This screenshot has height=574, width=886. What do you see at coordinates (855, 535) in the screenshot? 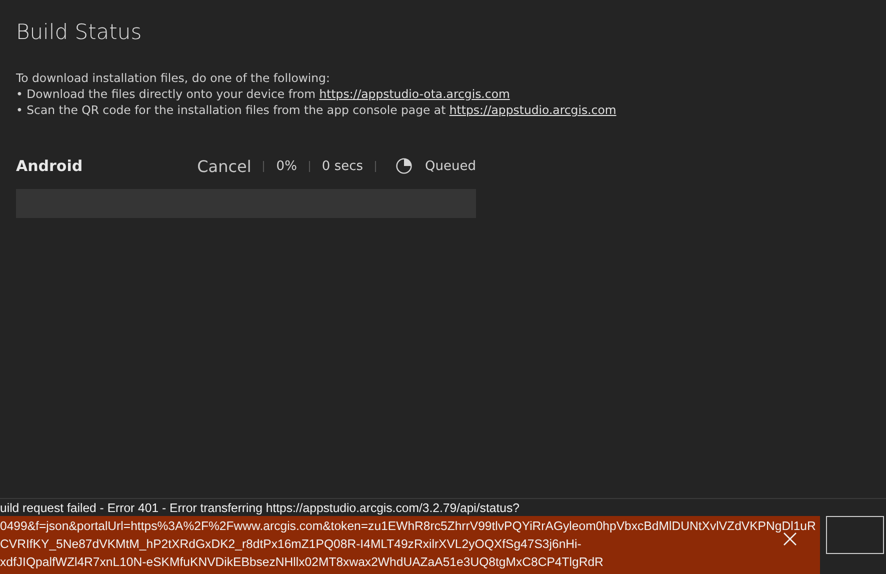
I see `outlined-panel` at bounding box center [855, 535].